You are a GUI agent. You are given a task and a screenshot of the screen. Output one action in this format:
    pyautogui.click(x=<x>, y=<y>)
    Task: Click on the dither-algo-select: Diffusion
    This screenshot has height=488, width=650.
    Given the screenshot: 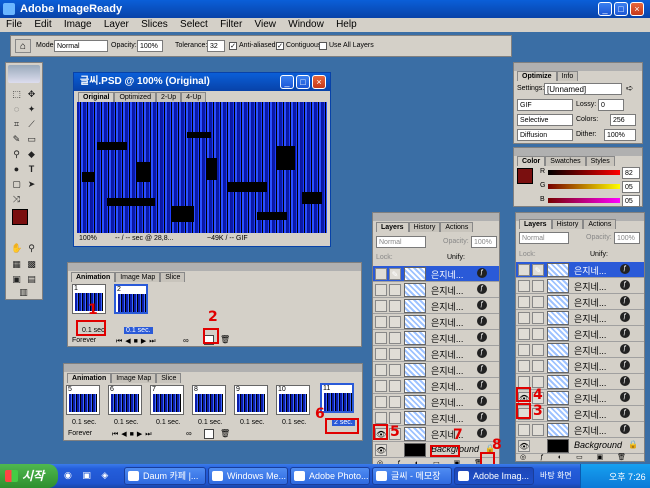 What is the action you would take?
    pyautogui.click(x=545, y=135)
    